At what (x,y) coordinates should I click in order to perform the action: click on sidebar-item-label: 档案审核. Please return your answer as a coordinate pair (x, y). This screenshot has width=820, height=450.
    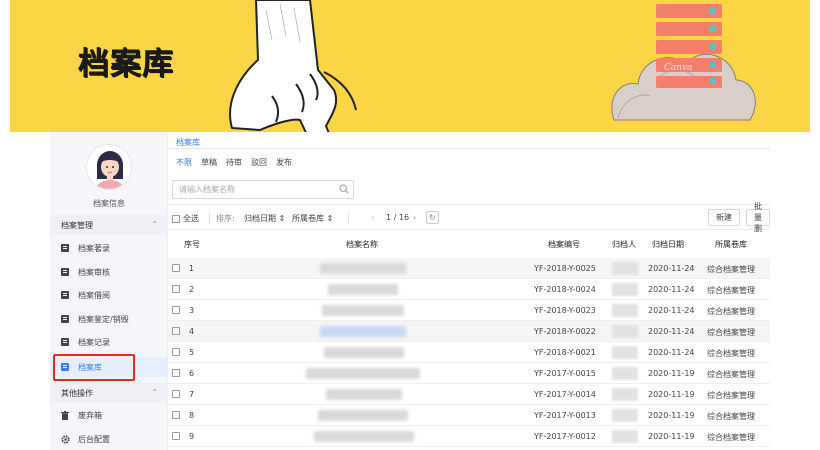
    Looking at the image, I should click on (94, 272).